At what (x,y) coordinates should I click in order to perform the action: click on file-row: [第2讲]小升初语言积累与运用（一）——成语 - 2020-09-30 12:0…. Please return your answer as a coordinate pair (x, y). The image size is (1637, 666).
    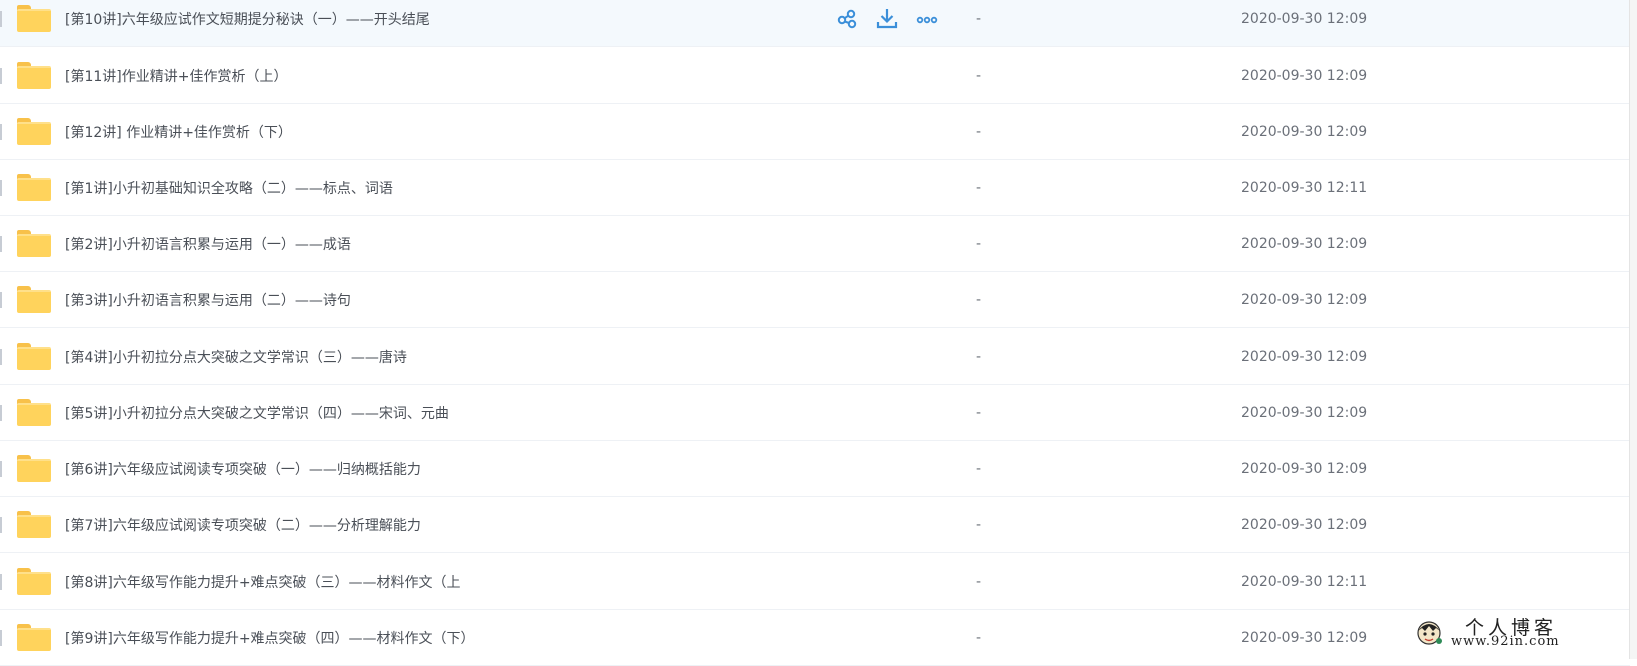
    Looking at the image, I should click on (815, 244).